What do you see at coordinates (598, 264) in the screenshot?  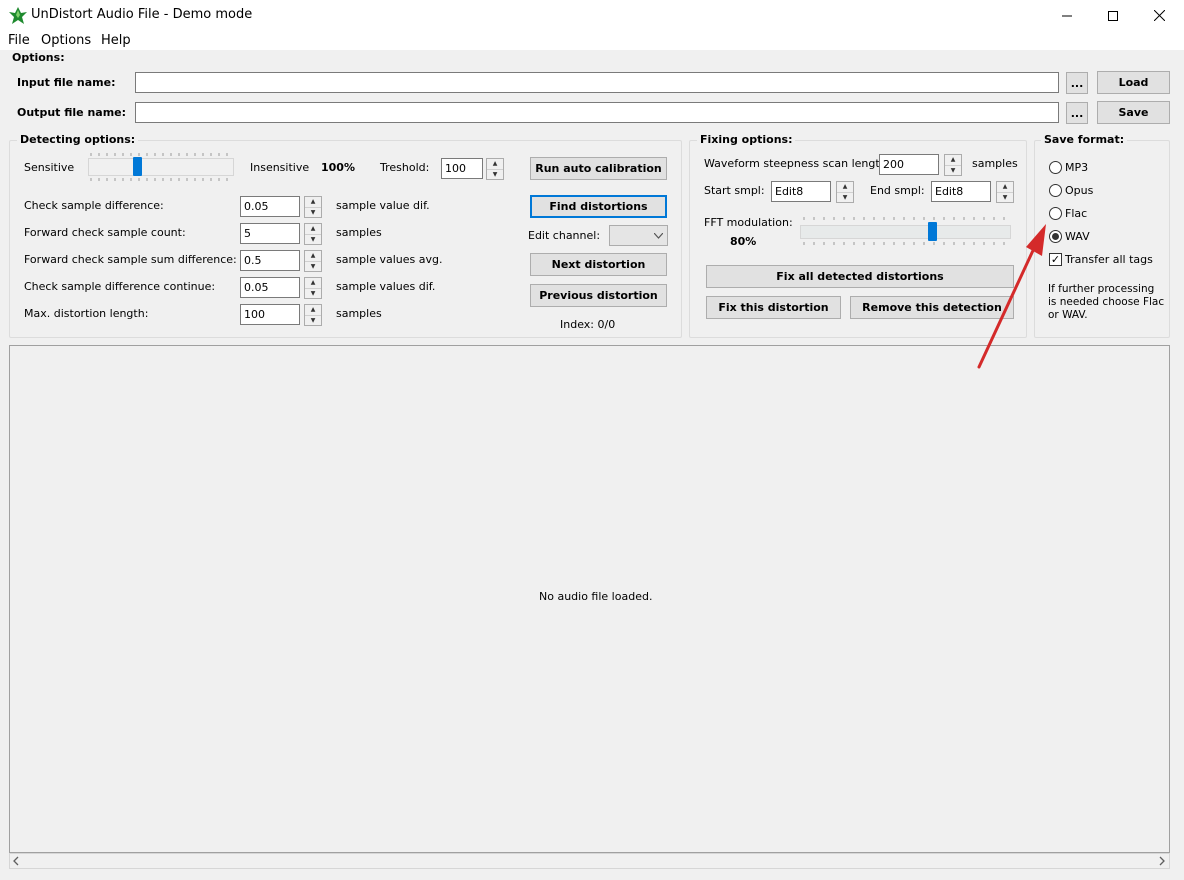 I see `next-distortion-button: Next distortion` at bounding box center [598, 264].